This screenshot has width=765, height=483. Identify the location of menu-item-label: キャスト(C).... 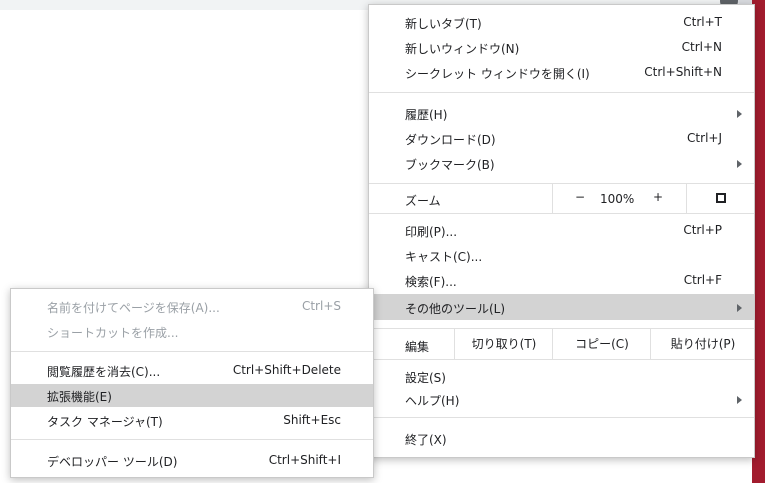
(444, 257).